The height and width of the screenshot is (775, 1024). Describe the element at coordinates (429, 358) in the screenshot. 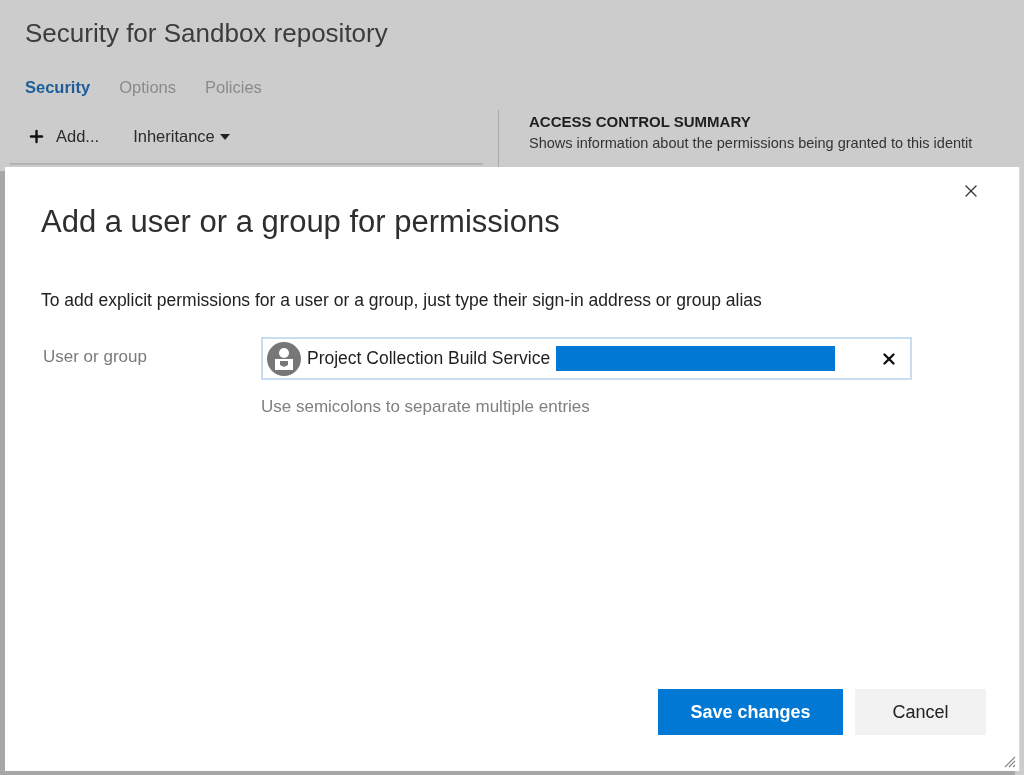

I see `token-text: Project Collection Build Service` at that location.